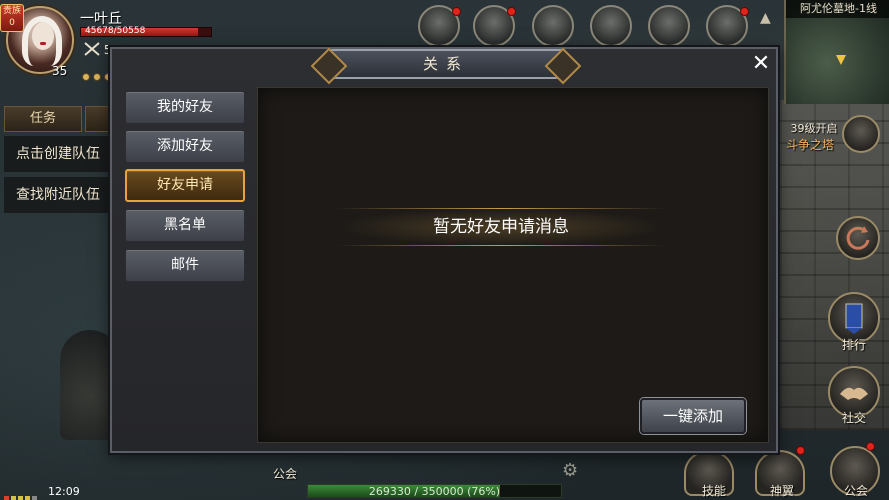  Describe the element at coordinates (861, 134) in the screenshot. I see `tower-button` at that location.